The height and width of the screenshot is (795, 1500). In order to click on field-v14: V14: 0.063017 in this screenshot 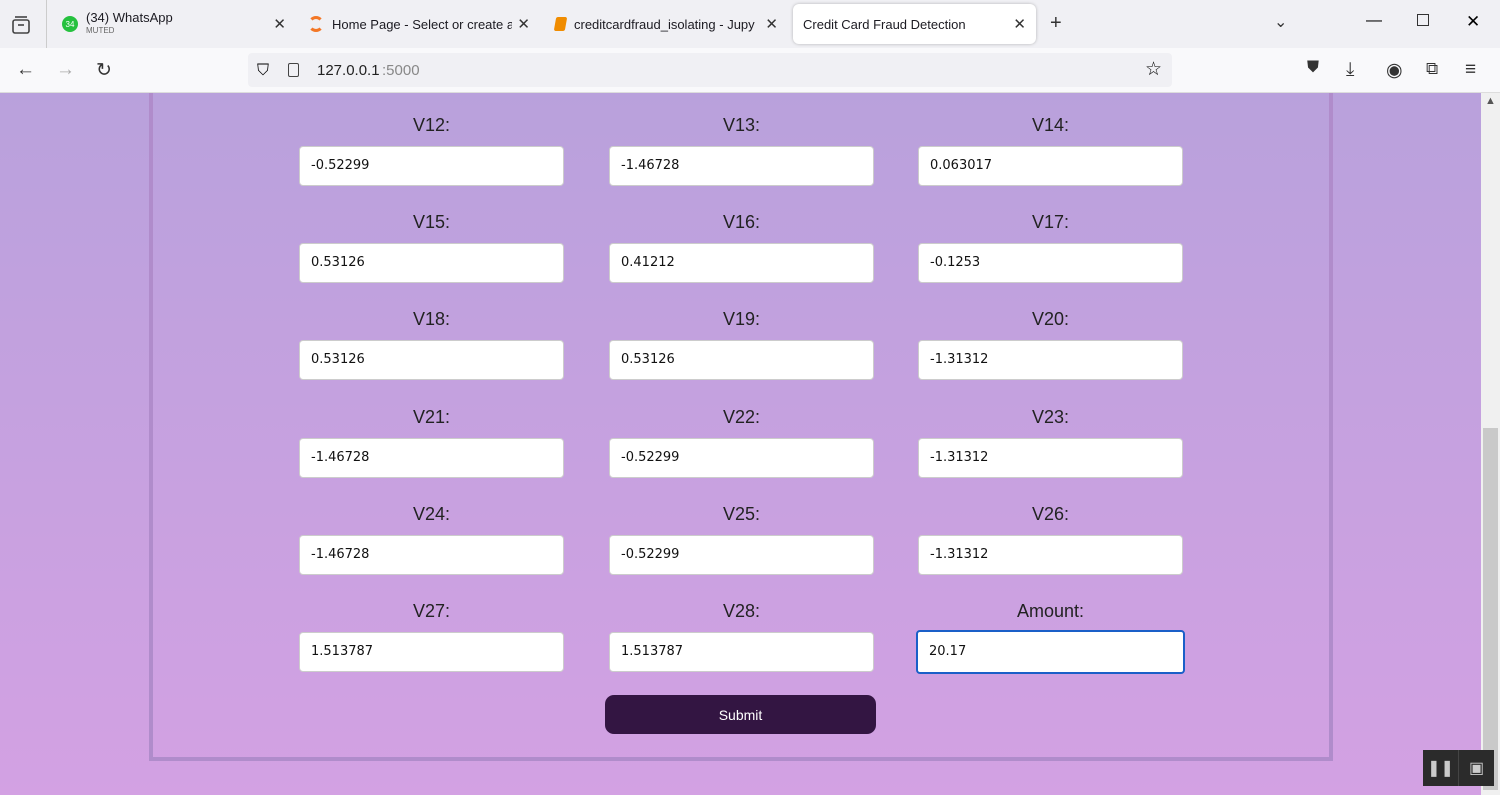, I will do `click(1050, 150)`.